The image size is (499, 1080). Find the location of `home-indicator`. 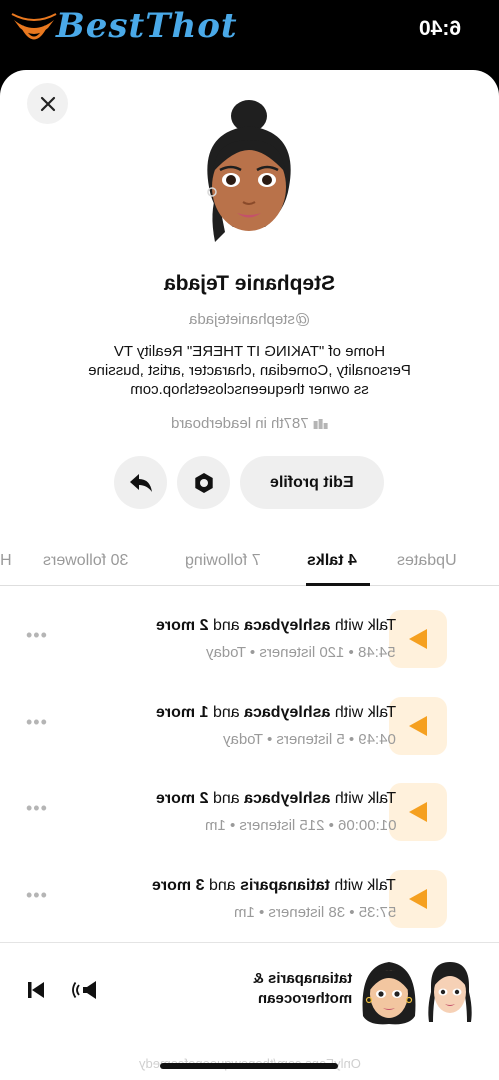

home-indicator is located at coordinates (249, 1066).